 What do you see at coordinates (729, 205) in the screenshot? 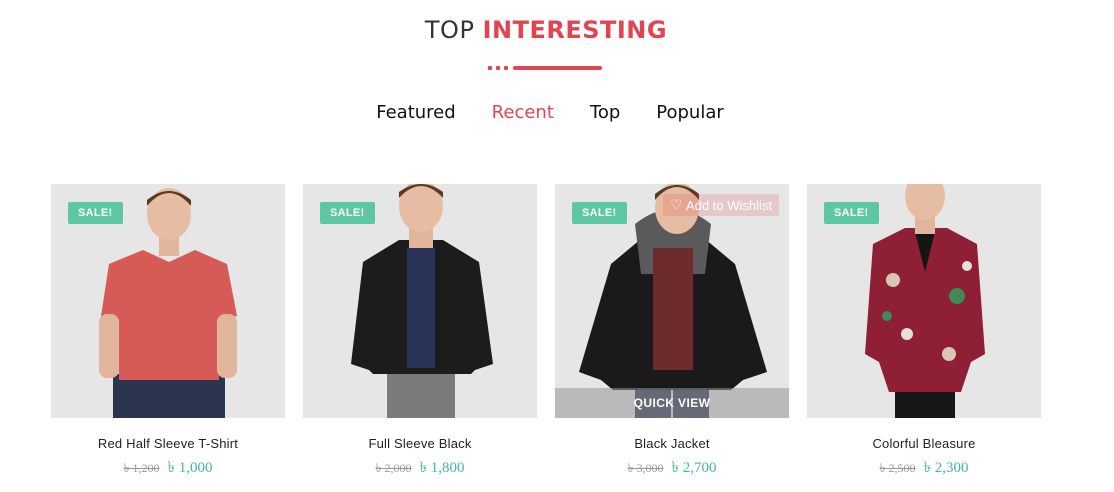
I see `wishlist-label: Add to Wishlist` at bounding box center [729, 205].